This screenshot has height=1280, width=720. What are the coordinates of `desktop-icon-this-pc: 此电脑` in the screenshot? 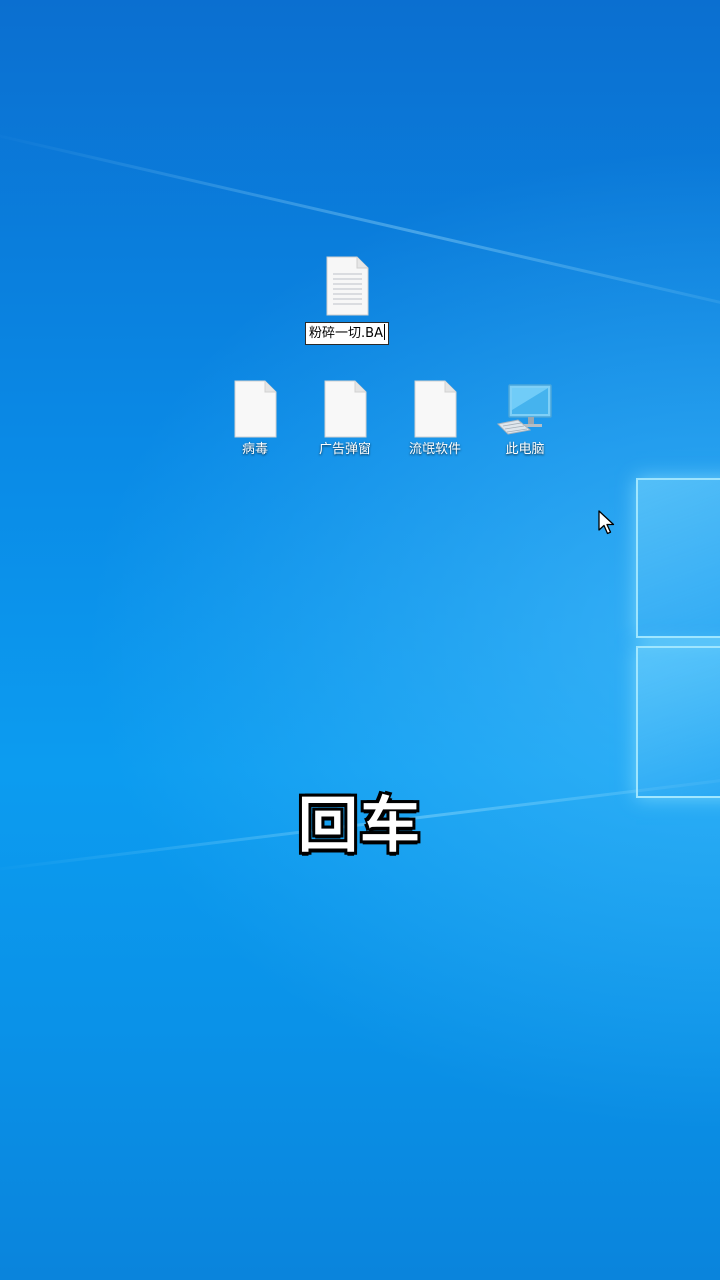 It's located at (525, 419).